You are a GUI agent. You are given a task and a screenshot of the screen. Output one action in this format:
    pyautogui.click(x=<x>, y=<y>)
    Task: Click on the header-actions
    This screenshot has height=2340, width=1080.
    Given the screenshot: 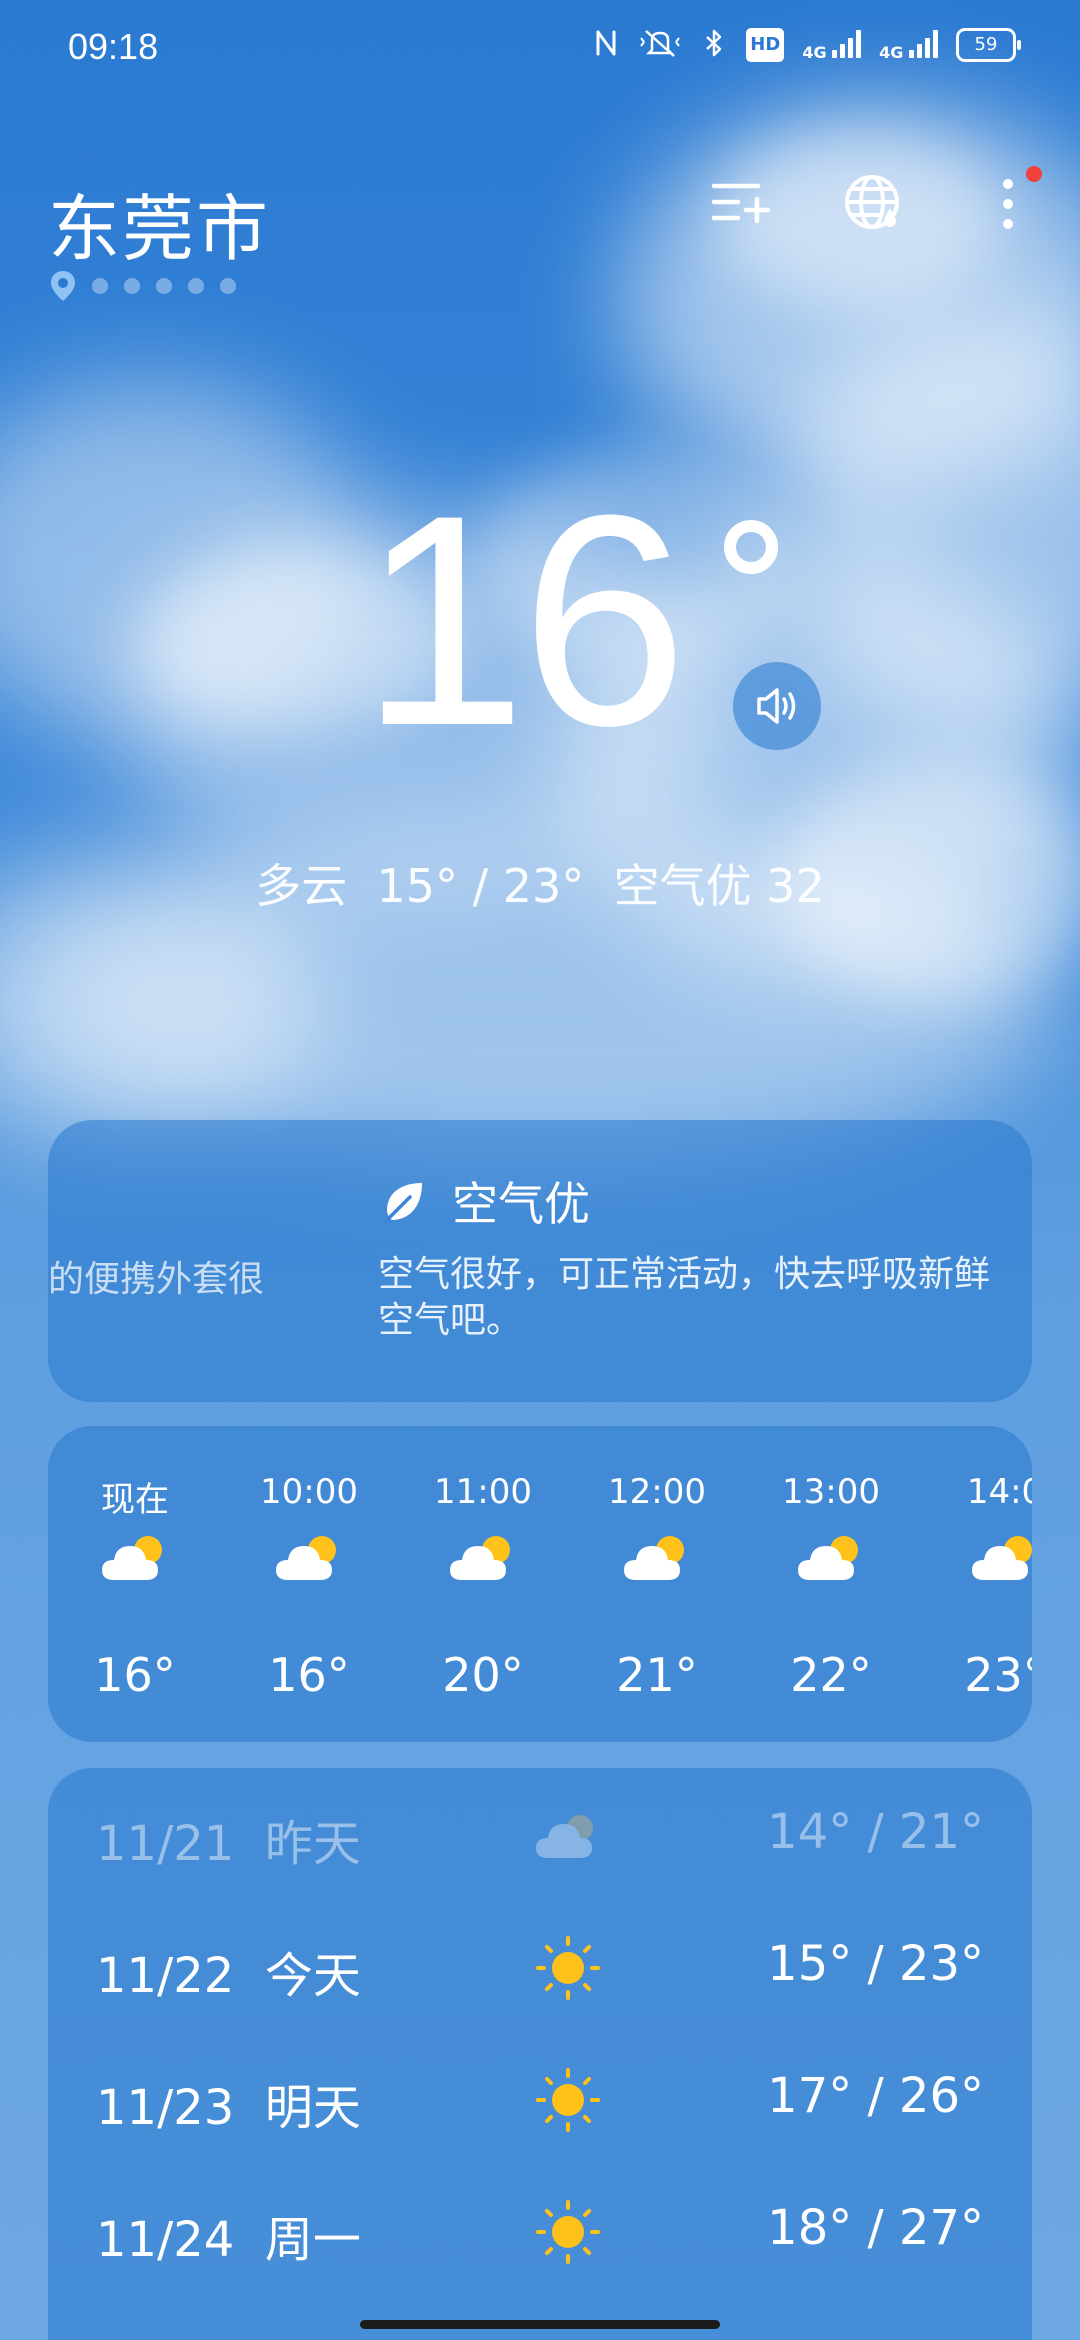 What is the action you would take?
    pyautogui.click(x=875, y=201)
    